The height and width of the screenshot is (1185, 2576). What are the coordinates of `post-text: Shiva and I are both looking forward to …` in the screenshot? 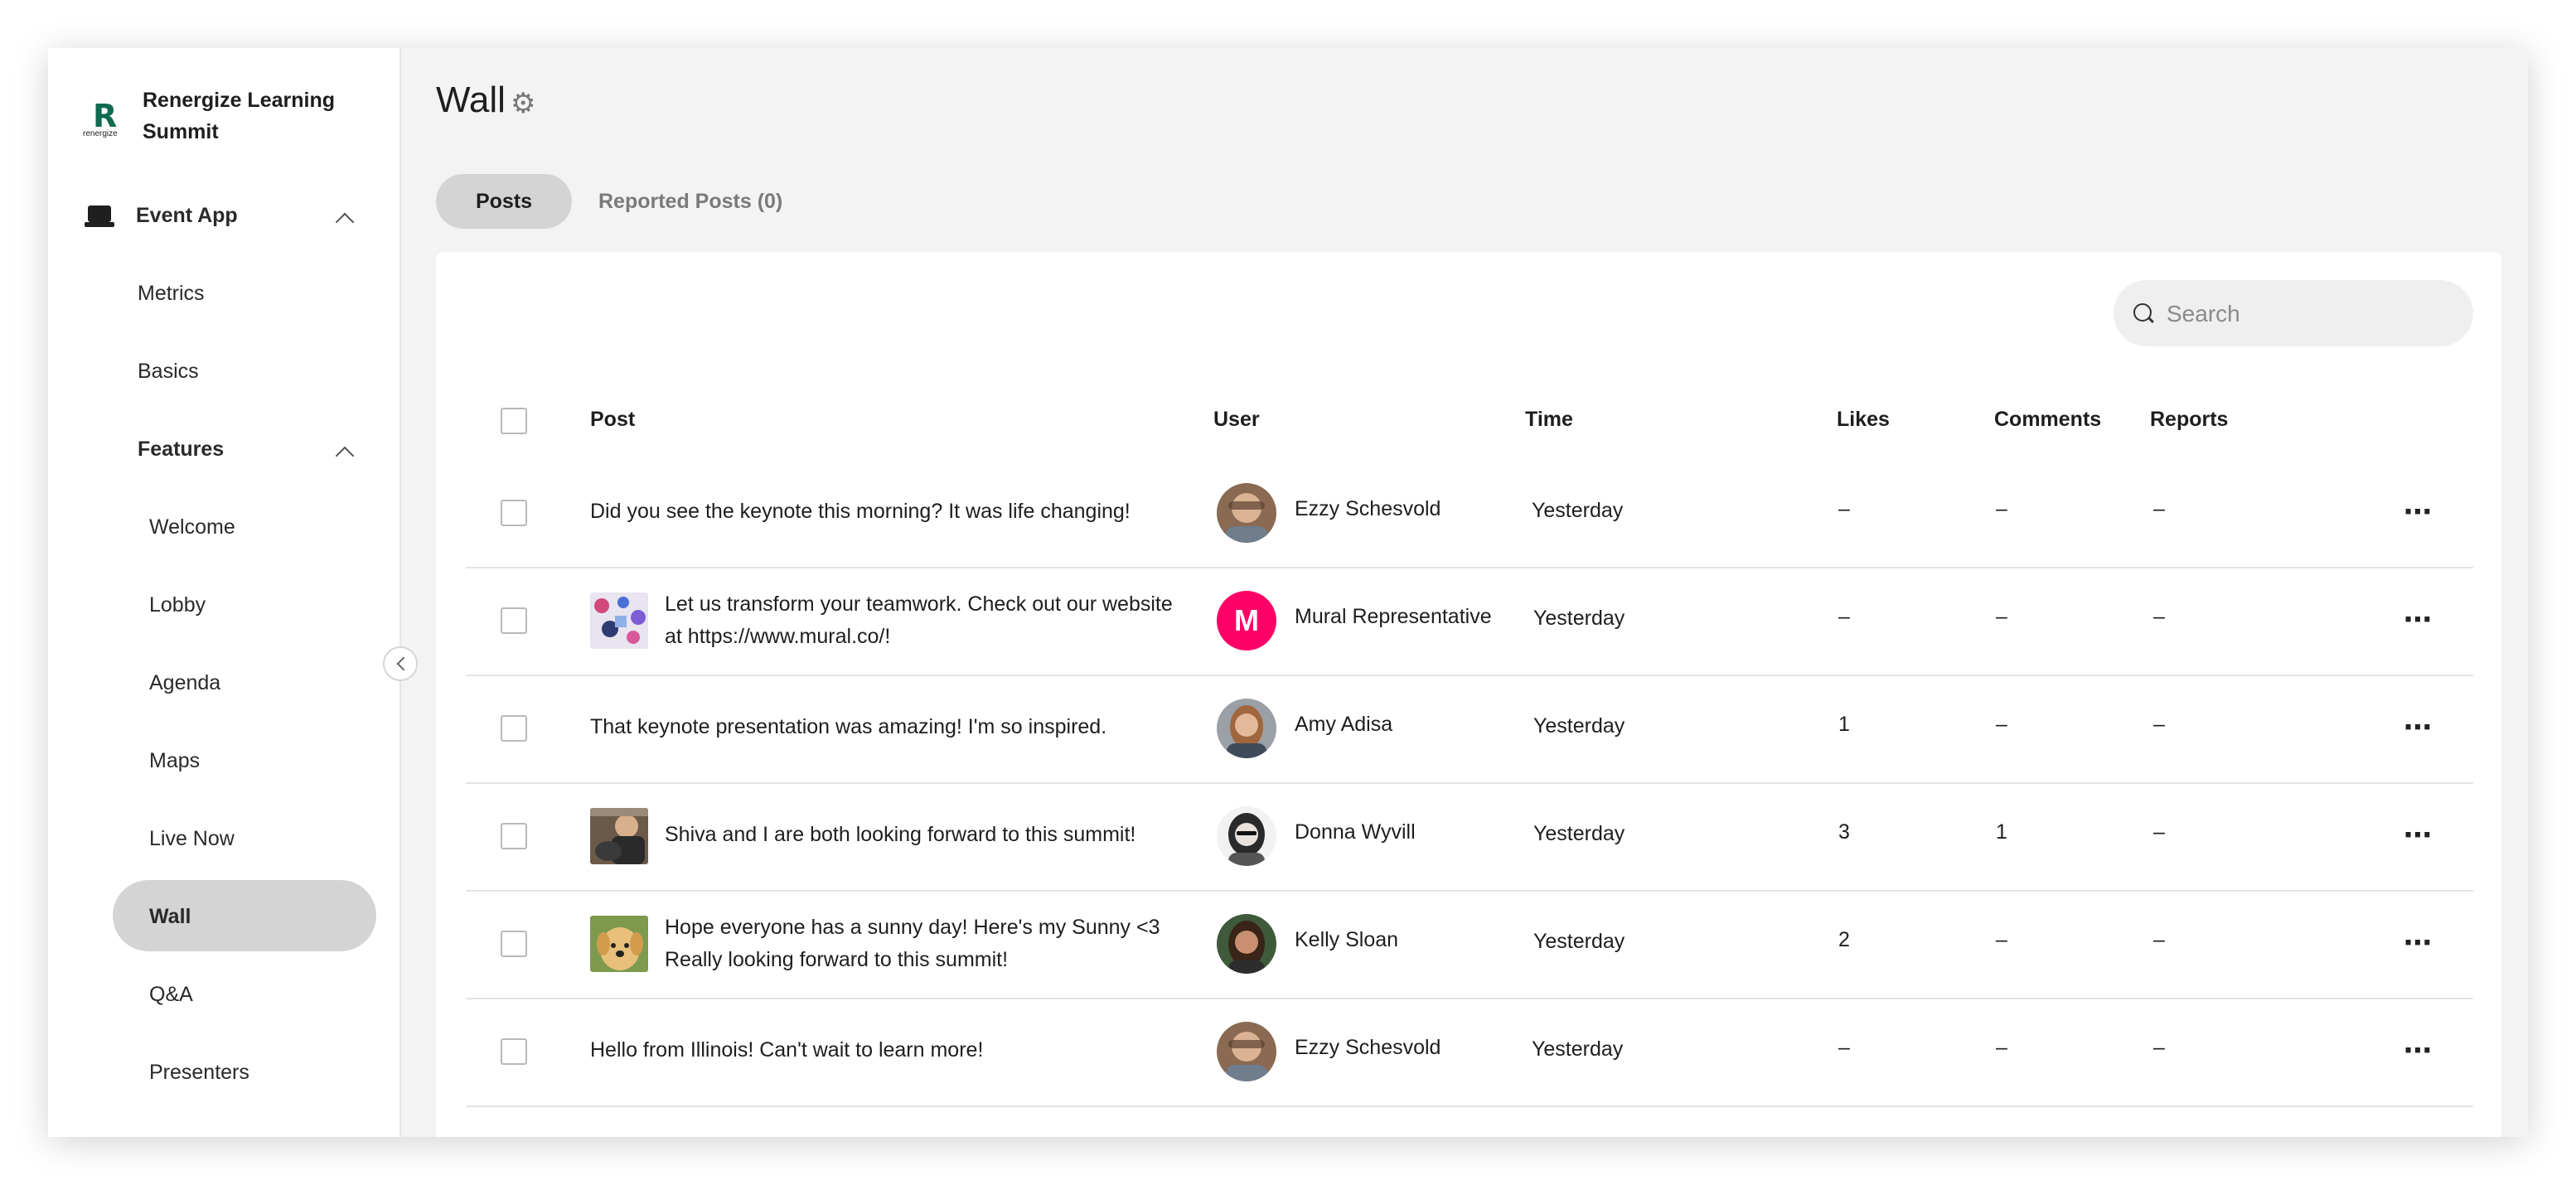 It's located at (900, 834).